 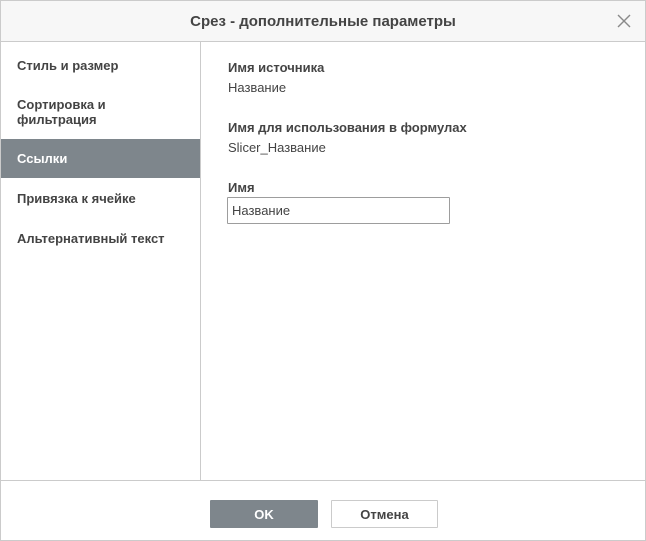 I want to click on ok-button: OK, so click(x=264, y=514).